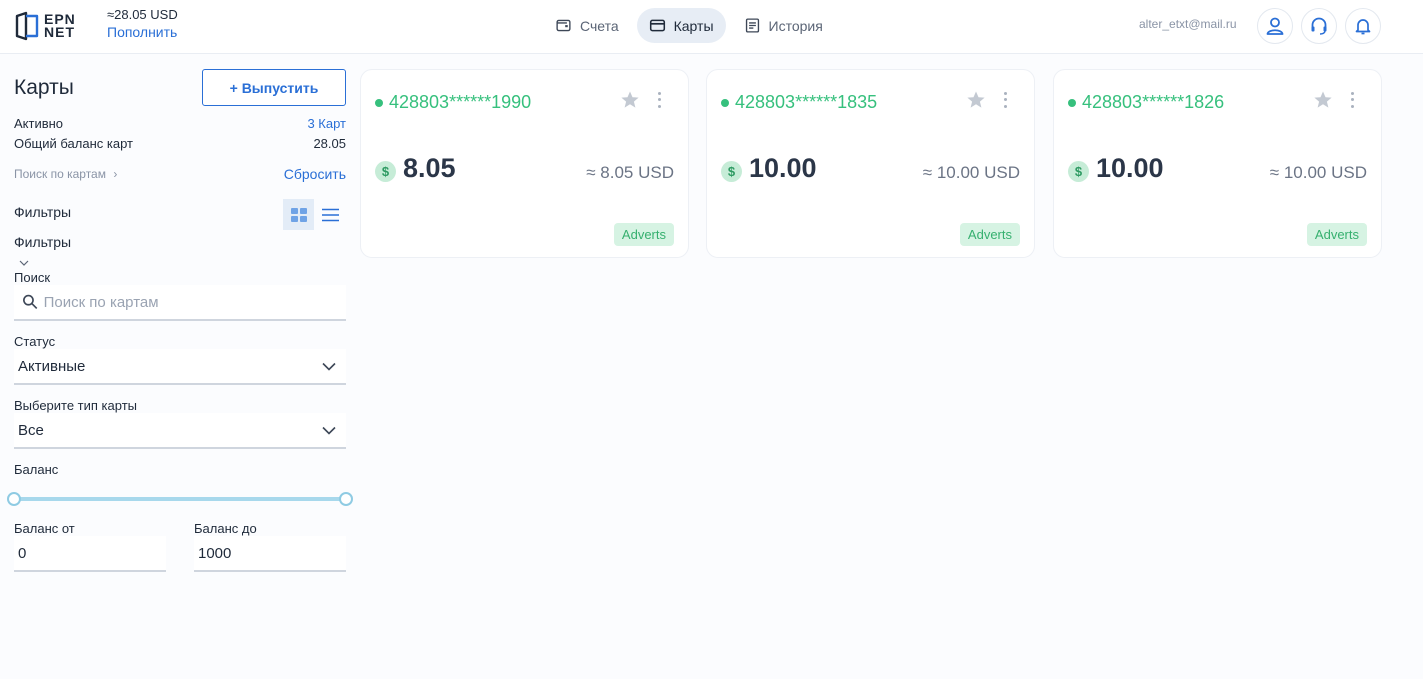 The height and width of the screenshot is (679, 1423). Describe the element at coordinates (35, 341) in the screenshot. I see `status-label: Статус` at that location.